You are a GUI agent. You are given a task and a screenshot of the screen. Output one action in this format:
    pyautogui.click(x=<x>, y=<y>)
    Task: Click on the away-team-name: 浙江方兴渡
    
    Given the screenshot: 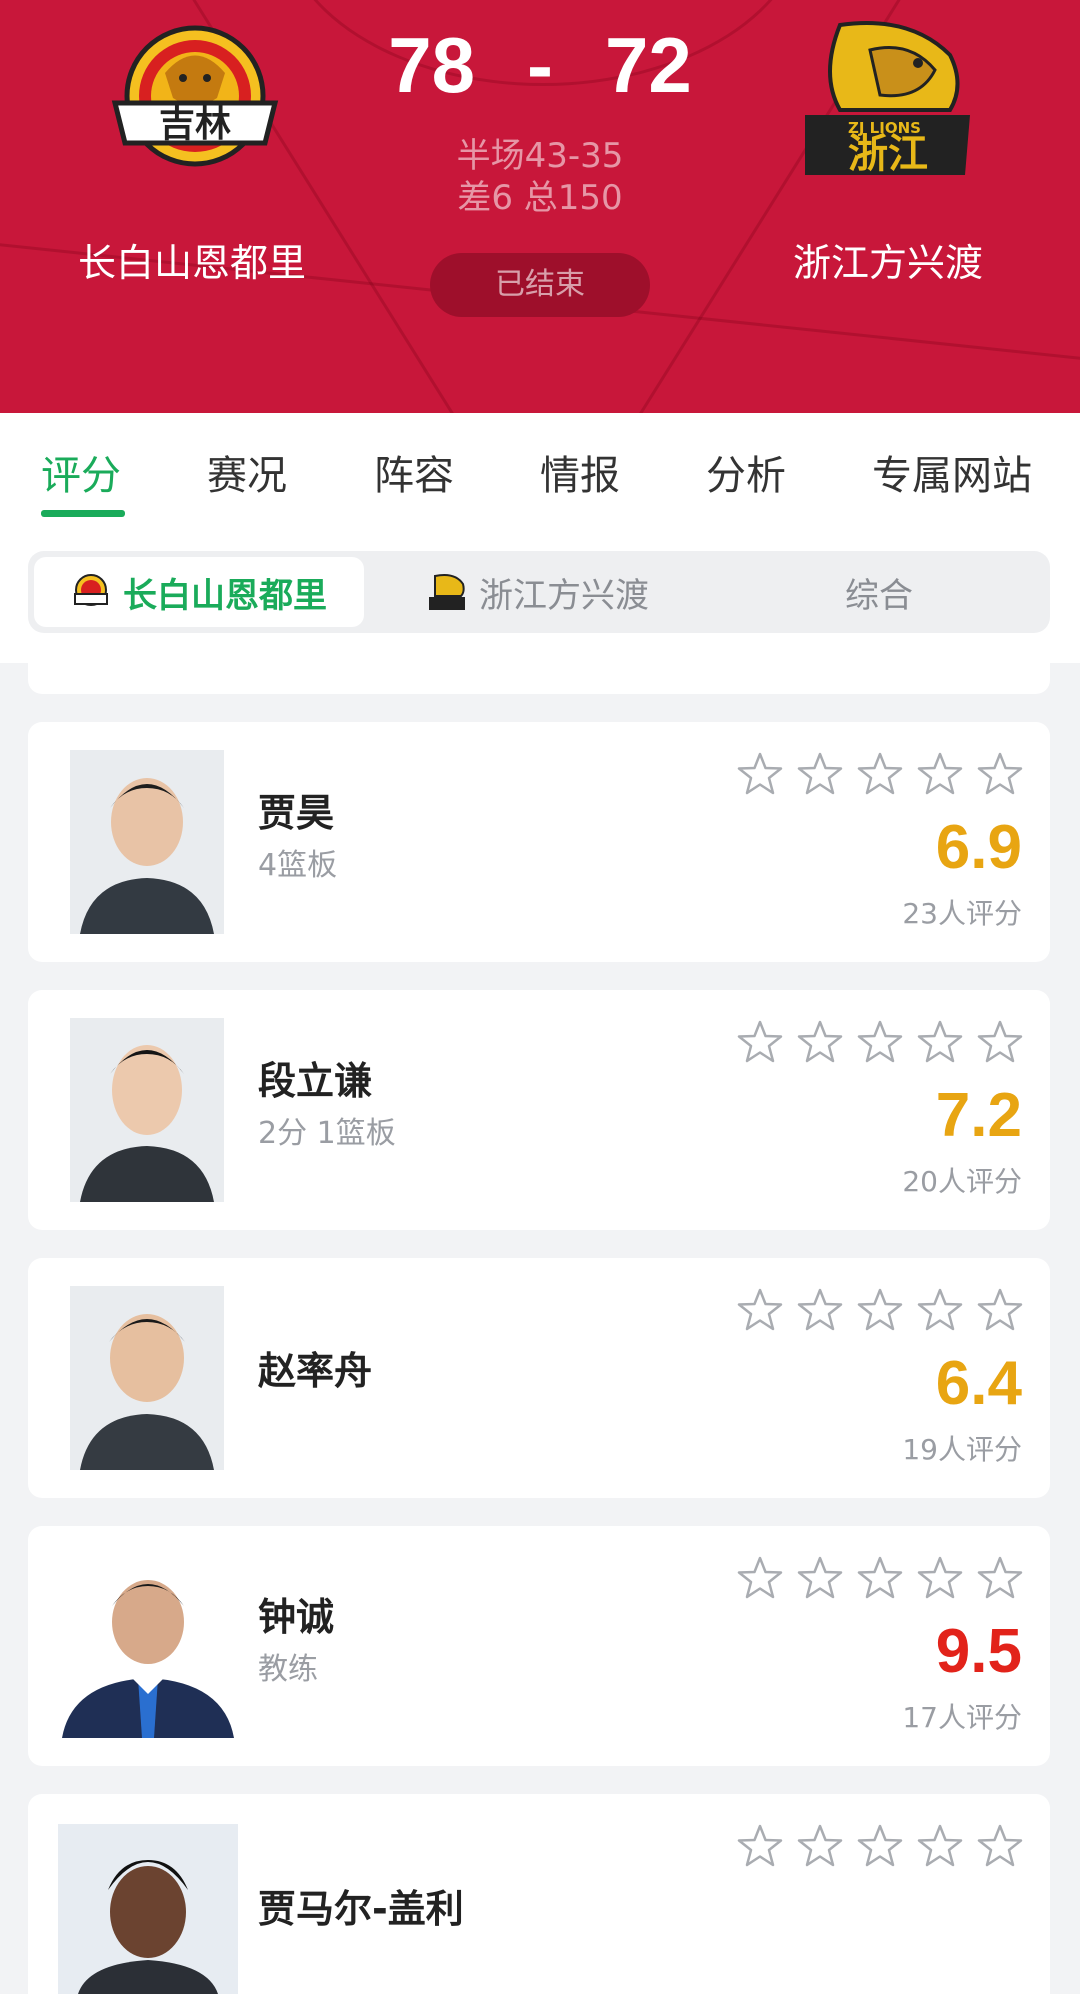 What is the action you would take?
    pyautogui.click(x=888, y=259)
    